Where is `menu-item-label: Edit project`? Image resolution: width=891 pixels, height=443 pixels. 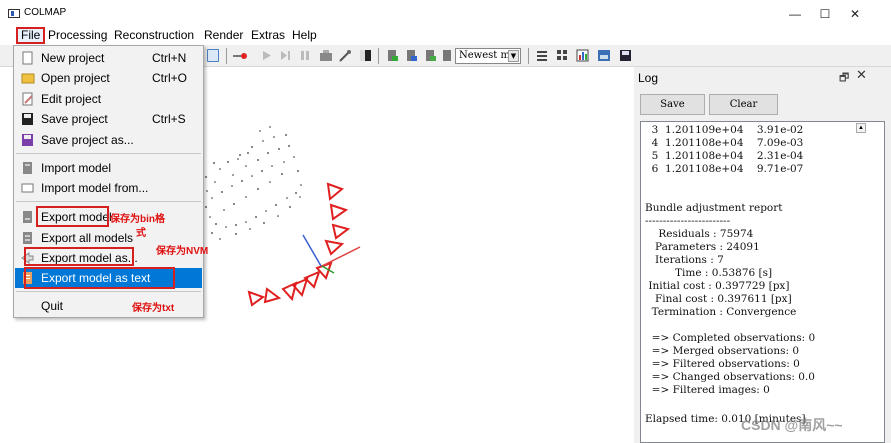 menu-item-label: Edit project is located at coordinates (71, 99).